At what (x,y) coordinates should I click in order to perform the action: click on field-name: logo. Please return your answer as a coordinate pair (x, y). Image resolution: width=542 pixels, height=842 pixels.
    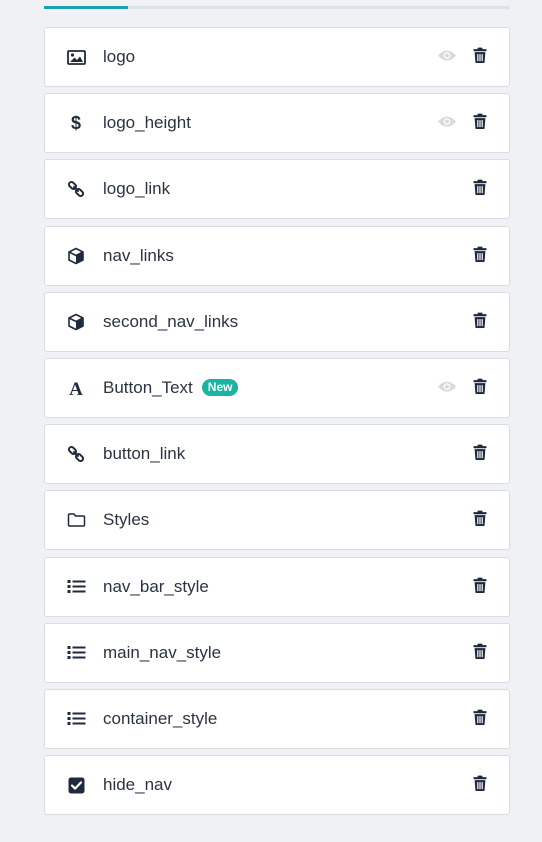
    Looking at the image, I should click on (119, 57).